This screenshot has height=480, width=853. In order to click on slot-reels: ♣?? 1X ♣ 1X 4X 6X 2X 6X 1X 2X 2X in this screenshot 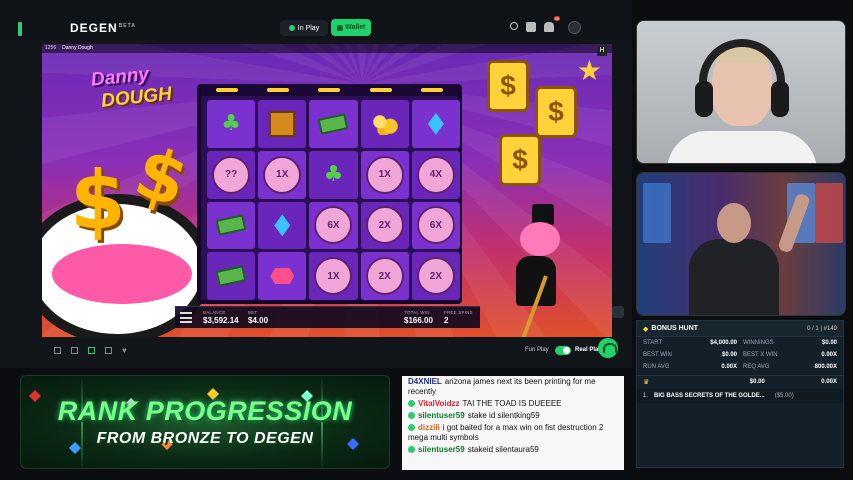, I will do `click(329, 194)`.